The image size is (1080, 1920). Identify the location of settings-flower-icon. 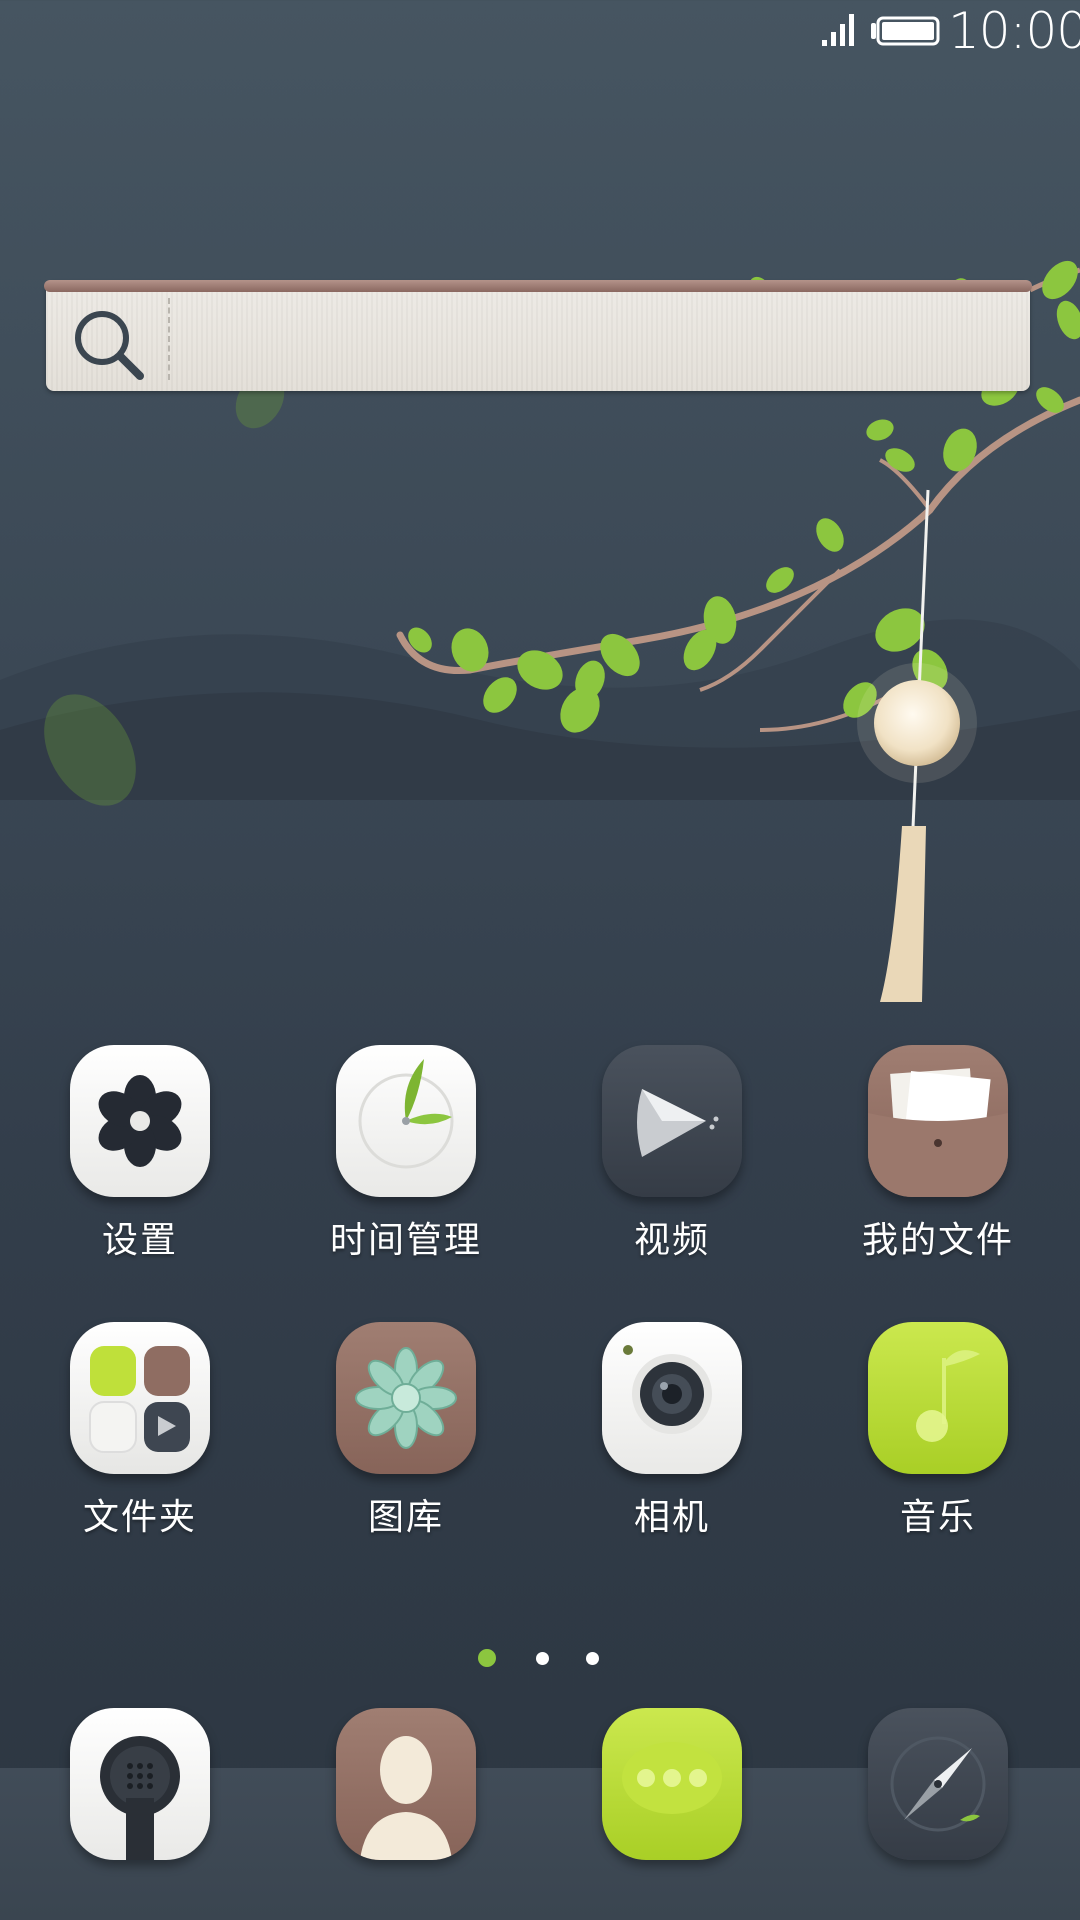
(140, 1121).